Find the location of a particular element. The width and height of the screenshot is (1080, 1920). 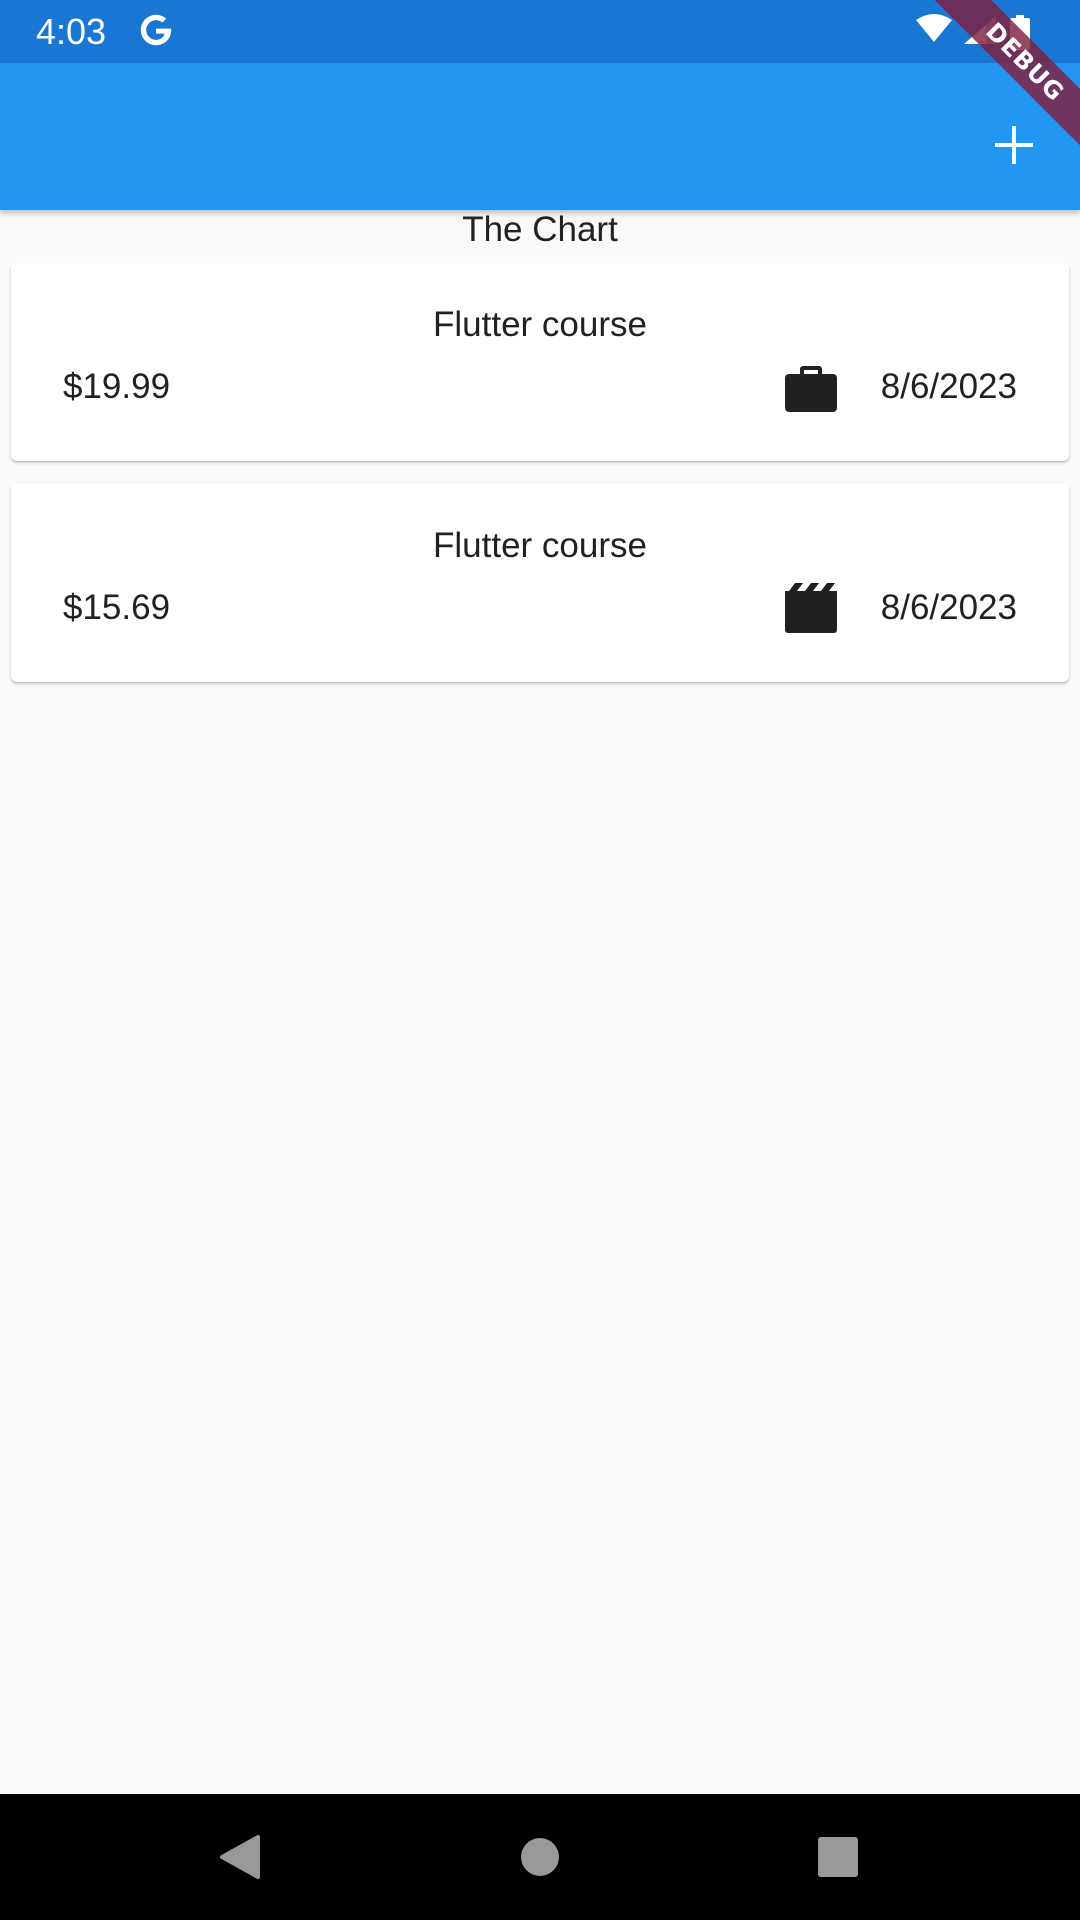

transaction-card: Flutter course $19.99 8/6/2023 is located at coordinates (540, 362).